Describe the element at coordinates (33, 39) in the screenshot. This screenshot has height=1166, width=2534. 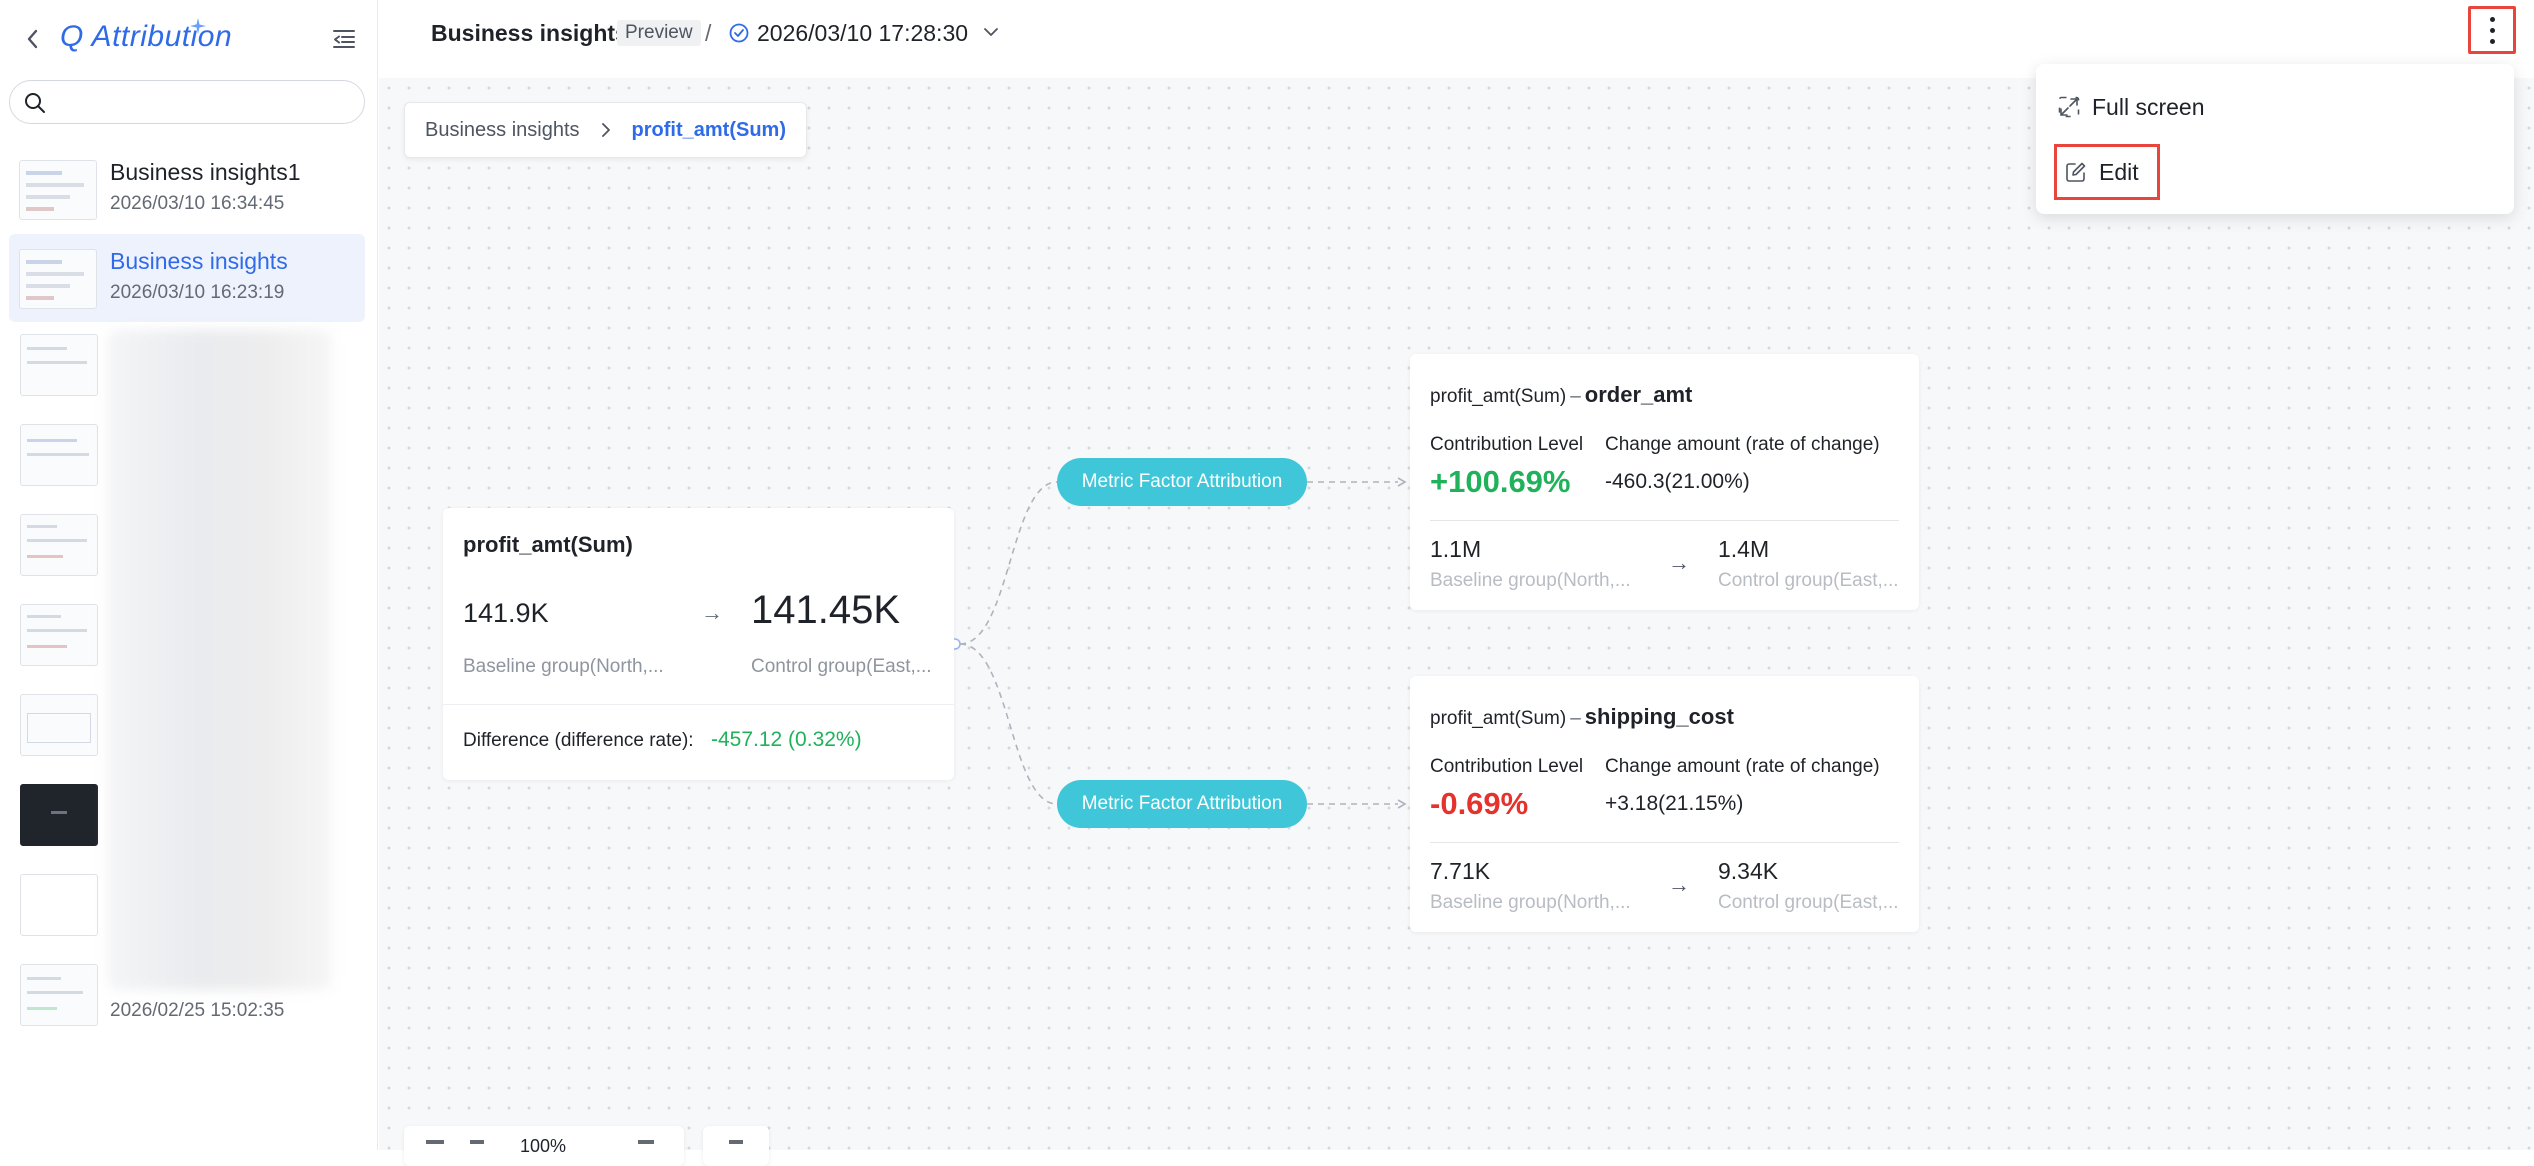
I see `chevron-left-icon` at that location.